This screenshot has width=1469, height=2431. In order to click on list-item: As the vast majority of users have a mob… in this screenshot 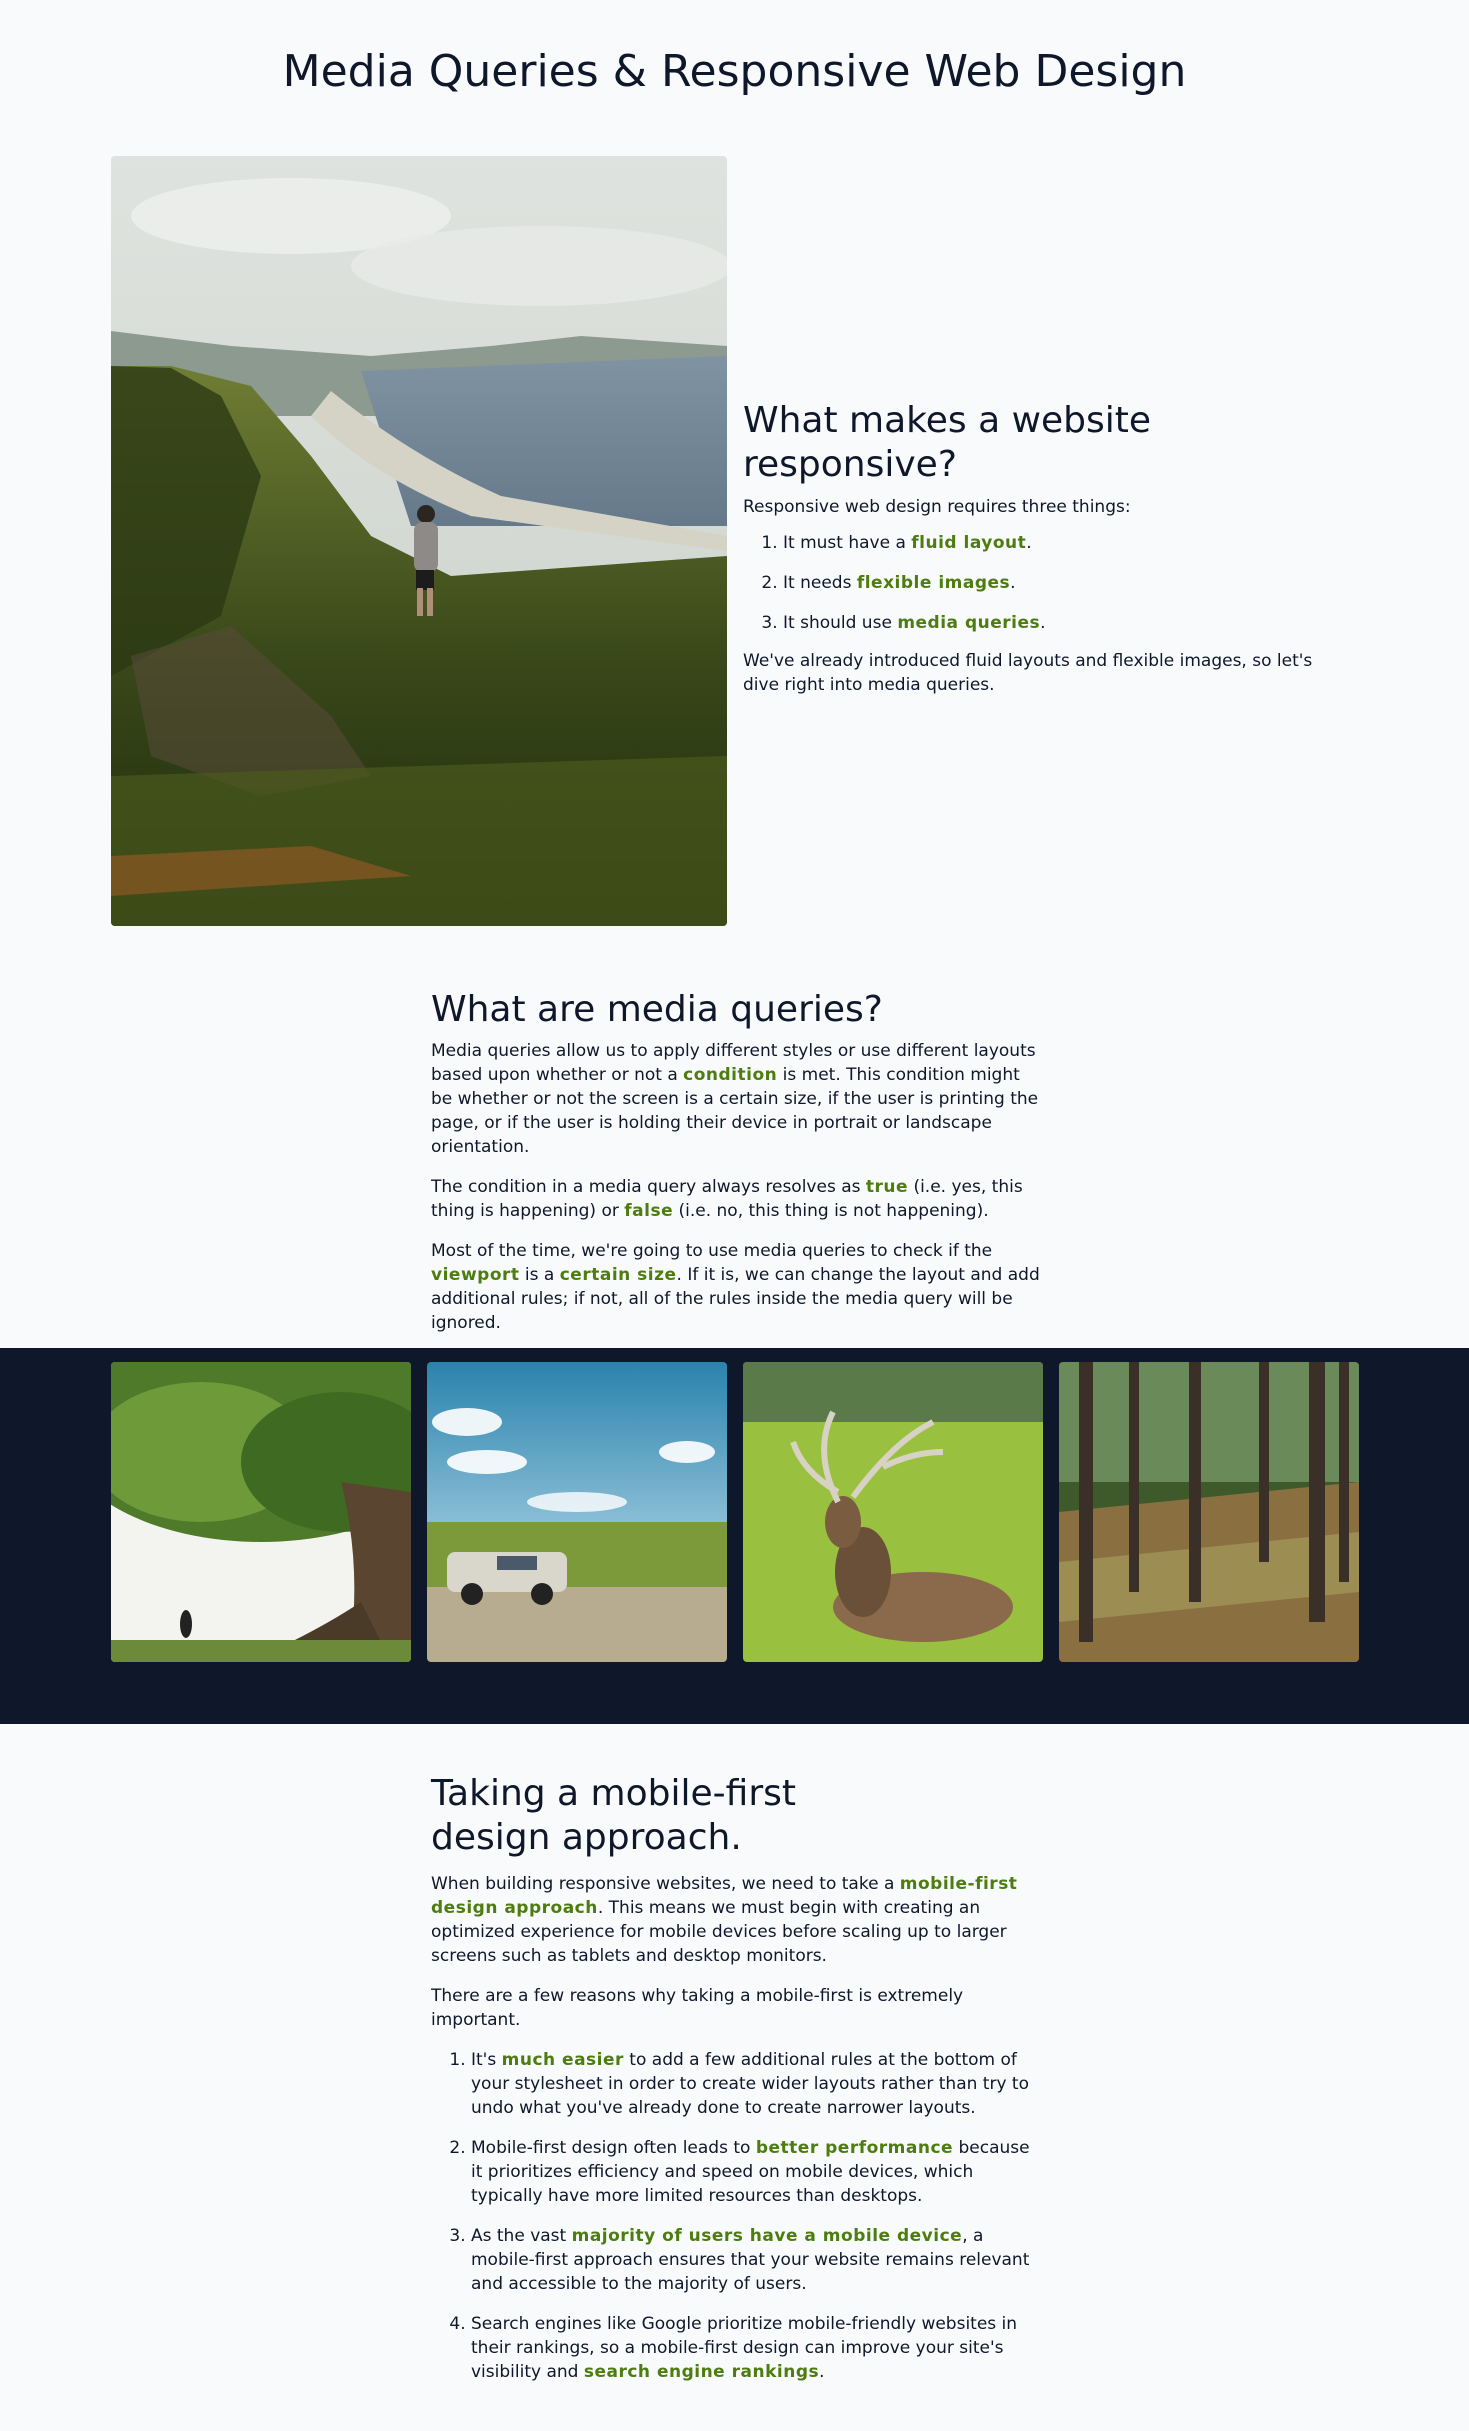, I will do `click(756, 2260)`.